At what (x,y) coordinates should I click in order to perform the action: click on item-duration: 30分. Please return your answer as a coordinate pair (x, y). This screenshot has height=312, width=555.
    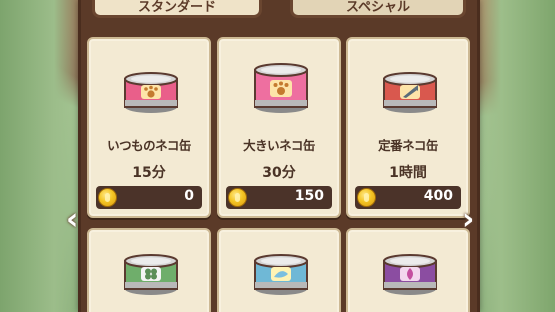
    Looking at the image, I should click on (279, 173).